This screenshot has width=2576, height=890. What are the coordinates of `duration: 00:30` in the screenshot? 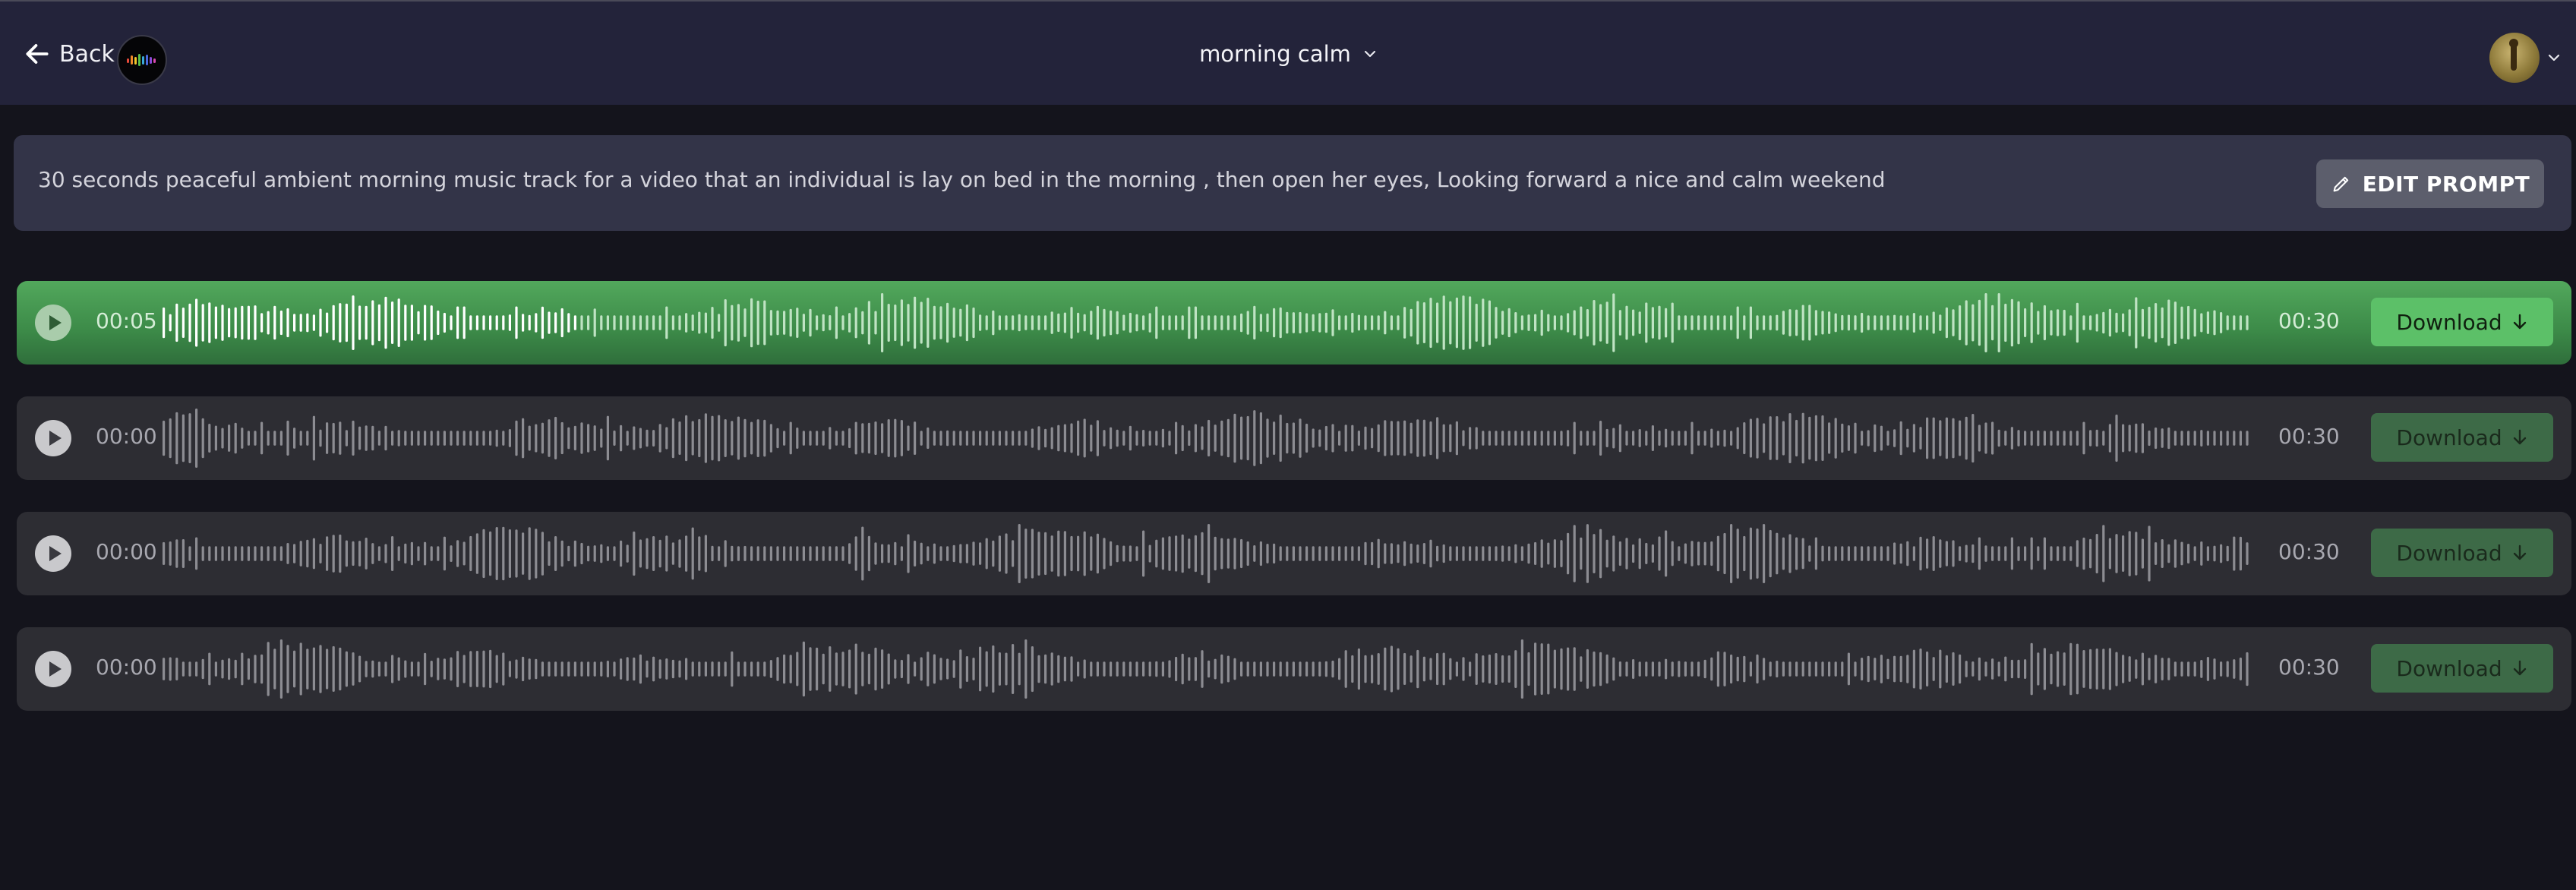 It's located at (2309, 320).